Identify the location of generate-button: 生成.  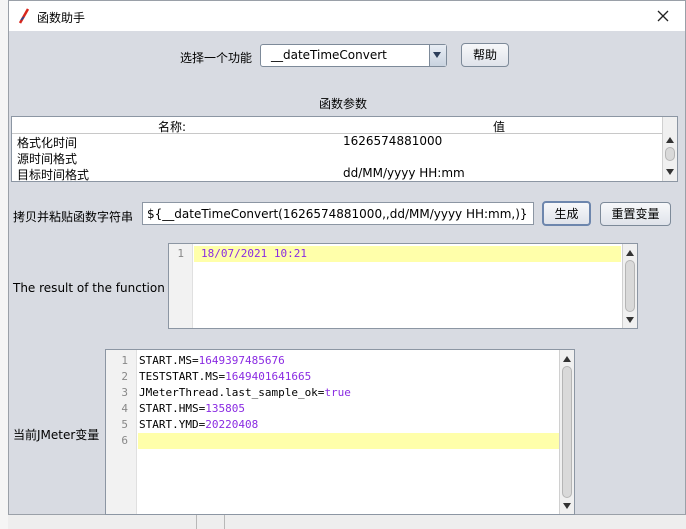
(566, 213).